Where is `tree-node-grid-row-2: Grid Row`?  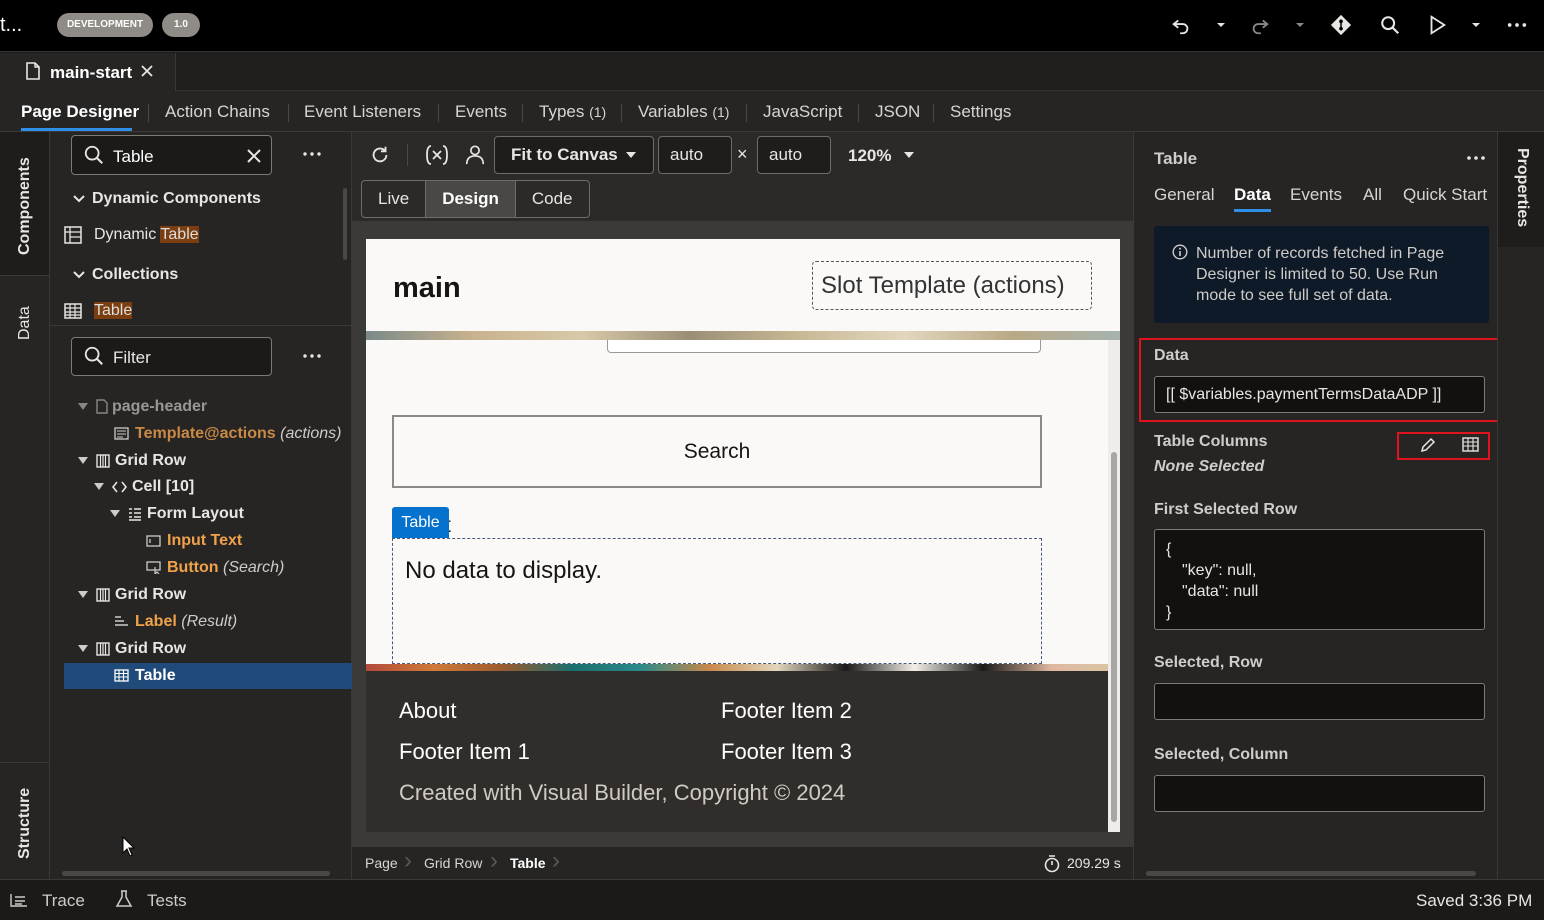
tree-node-grid-row-2: Grid Row is located at coordinates (132, 595).